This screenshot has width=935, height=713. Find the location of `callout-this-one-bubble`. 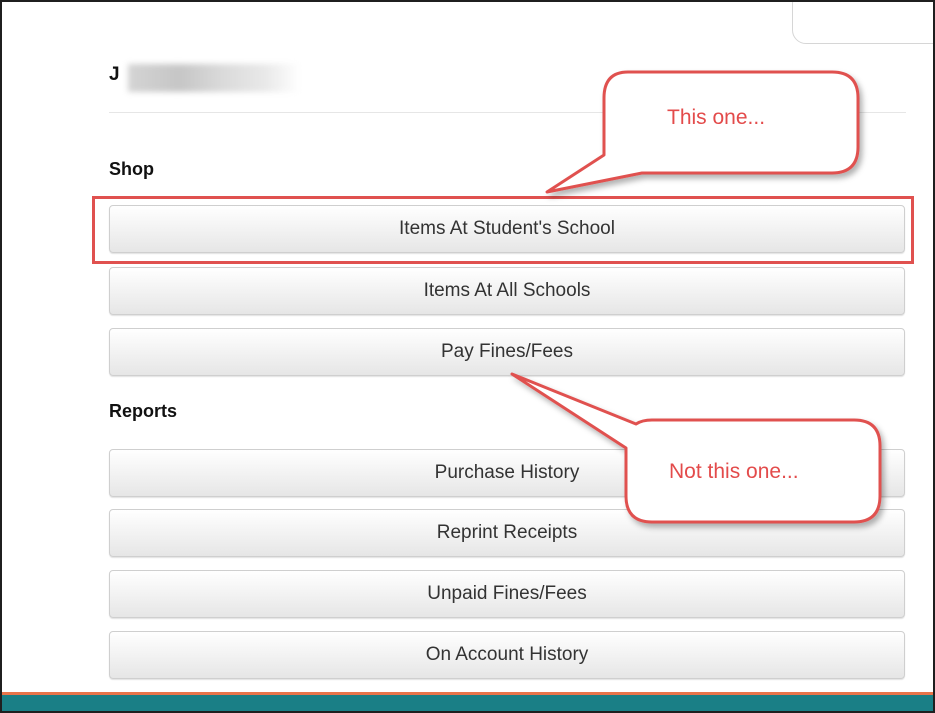

callout-this-one-bubble is located at coordinates (702, 132).